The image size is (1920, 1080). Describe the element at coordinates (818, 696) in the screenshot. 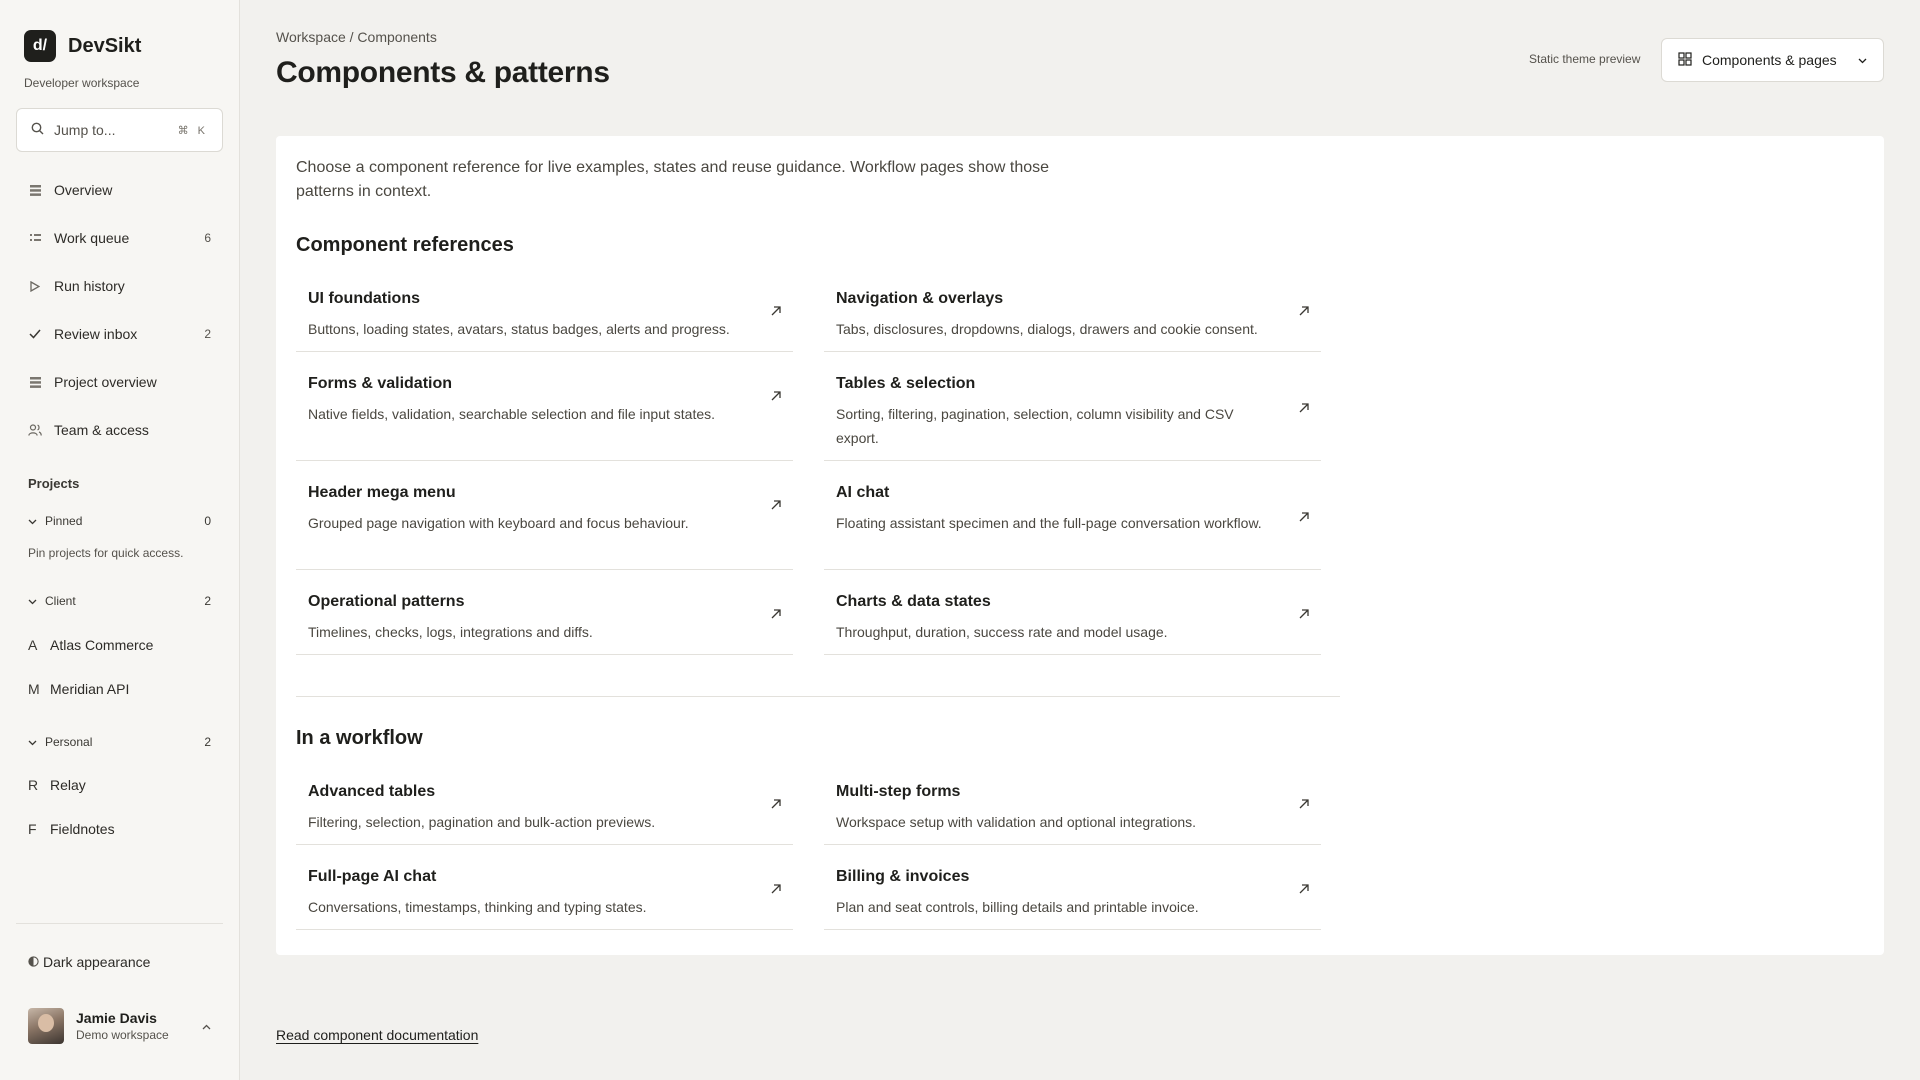

I see `section-divider` at that location.